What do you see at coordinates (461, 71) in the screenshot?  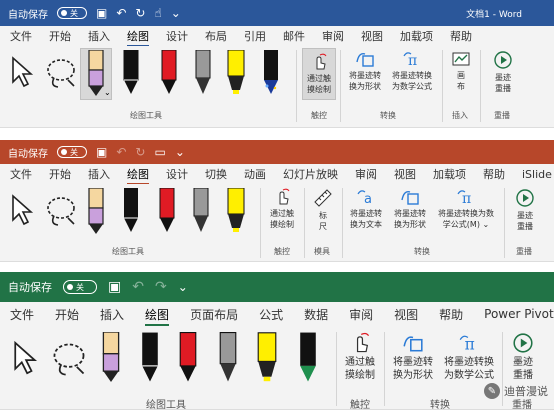 I see `canvas-button: 画 布` at bounding box center [461, 71].